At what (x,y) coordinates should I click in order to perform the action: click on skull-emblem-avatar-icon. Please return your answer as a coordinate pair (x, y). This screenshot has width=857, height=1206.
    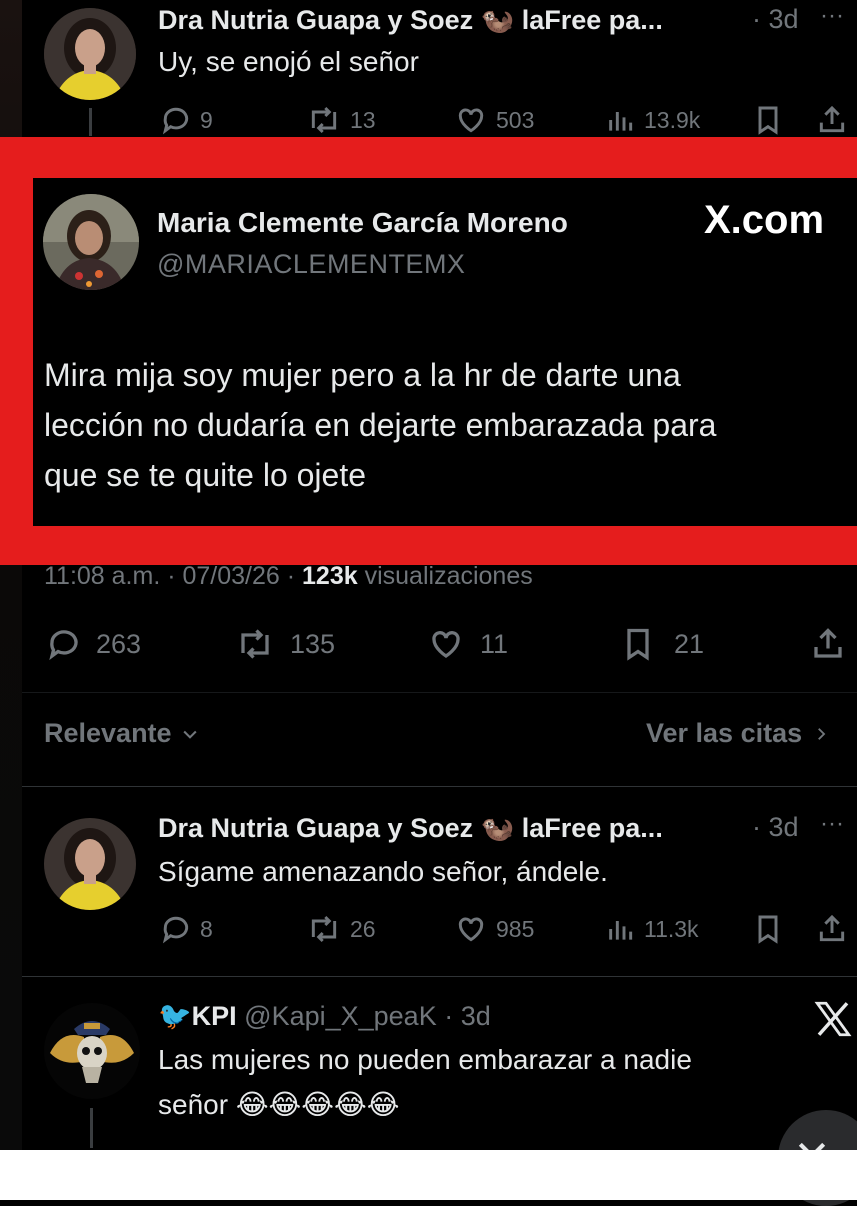
    Looking at the image, I should click on (92, 1051).